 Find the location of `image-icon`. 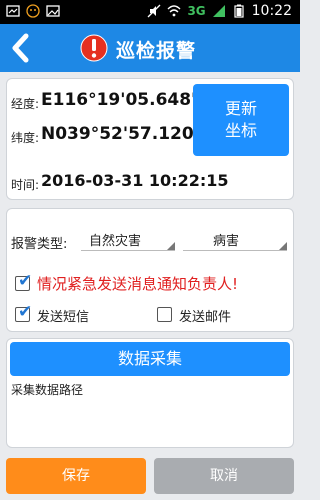

image-icon is located at coordinates (53, 11).